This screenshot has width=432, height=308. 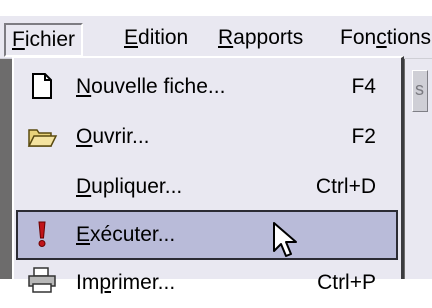 What do you see at coordinates (207, 187) in the screenshot?
I see `menu-item-dupliquer: Dupliquer... Ctrl+D` at bounding box center [207, 187].